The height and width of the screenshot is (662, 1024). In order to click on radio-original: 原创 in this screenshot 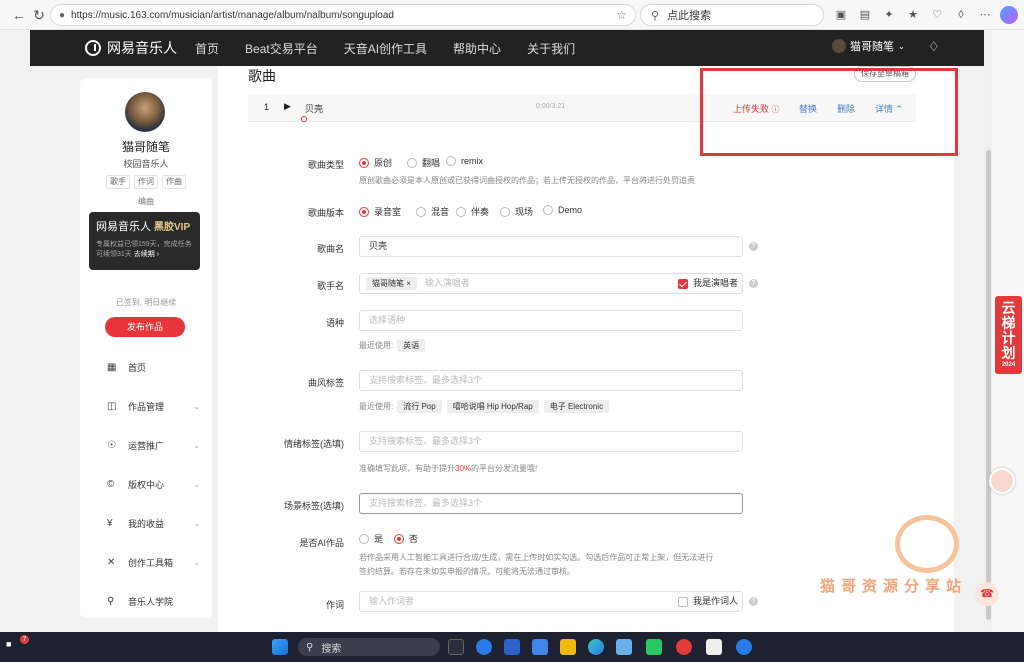, I will do `click(375, 162)`.